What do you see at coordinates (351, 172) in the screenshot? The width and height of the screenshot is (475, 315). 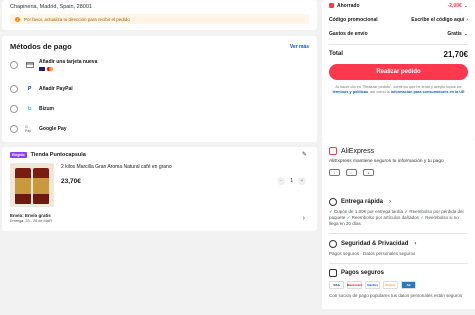 I see `badge-icon: ✓` at bounding box center [351, 172].